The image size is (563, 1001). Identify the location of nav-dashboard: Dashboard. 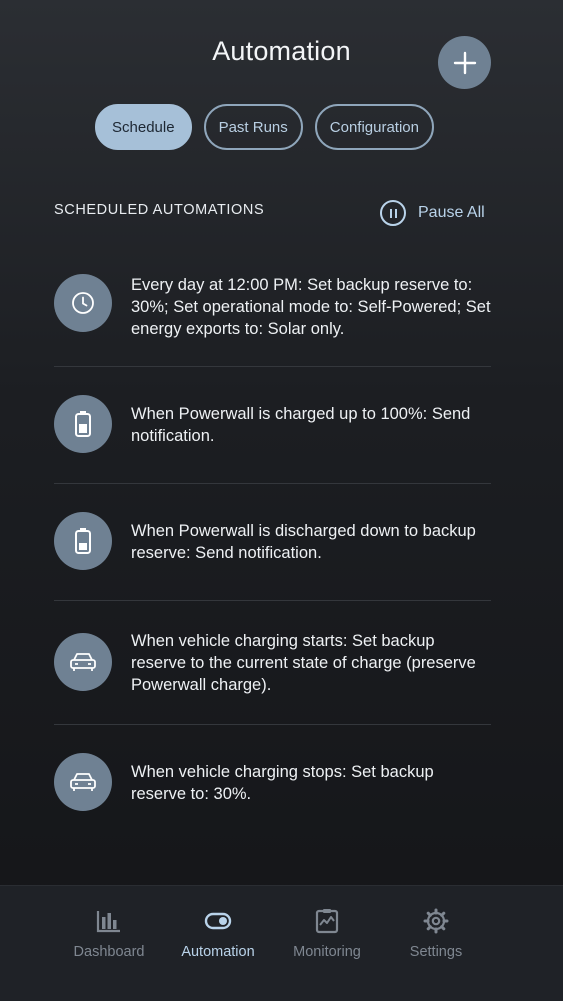
(109, 933).